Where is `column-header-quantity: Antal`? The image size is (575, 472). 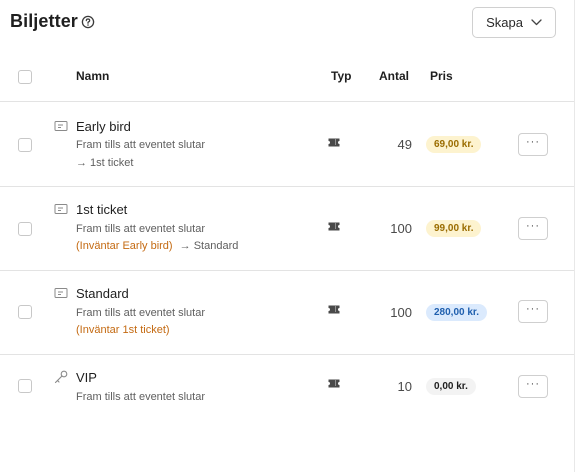
column-header-quantity: Antal is located at coordinates (394, 76).